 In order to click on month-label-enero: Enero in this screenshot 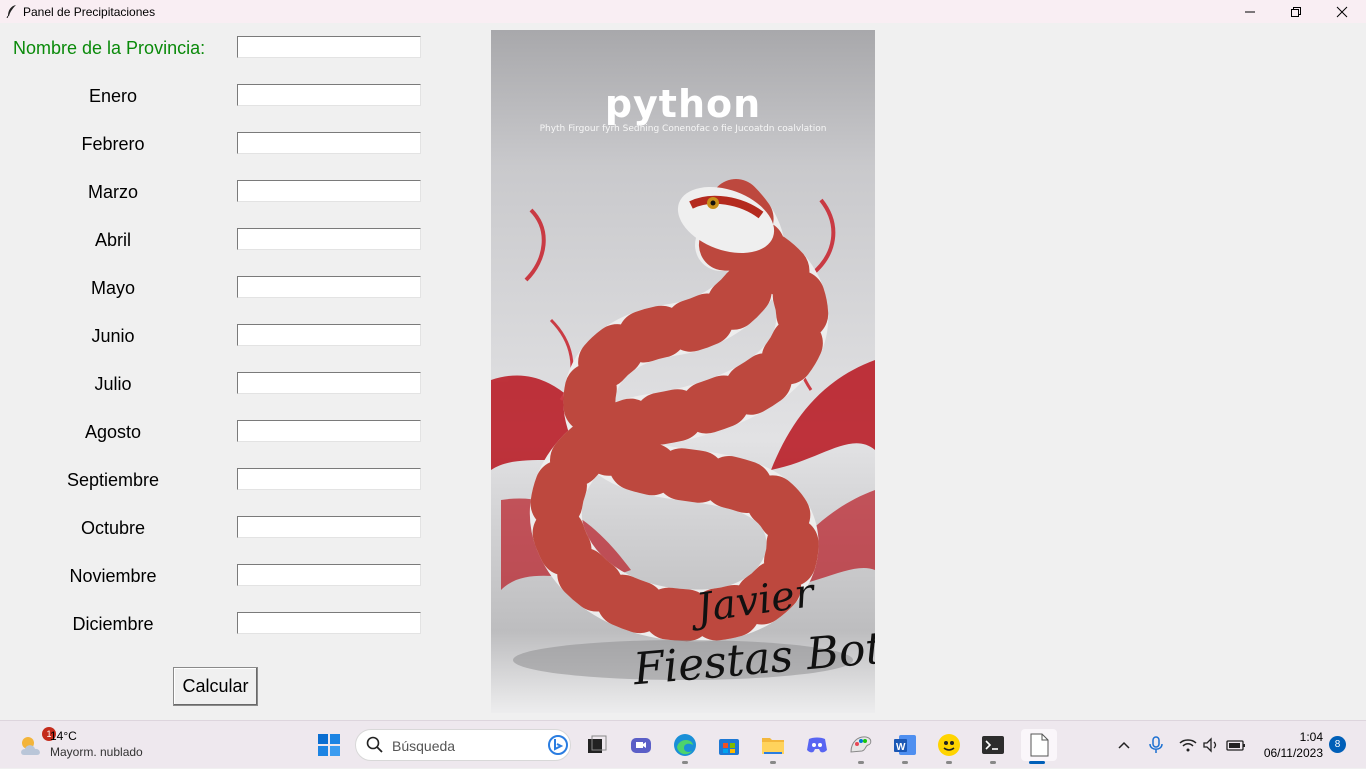, I will do `click(113, 96)`.